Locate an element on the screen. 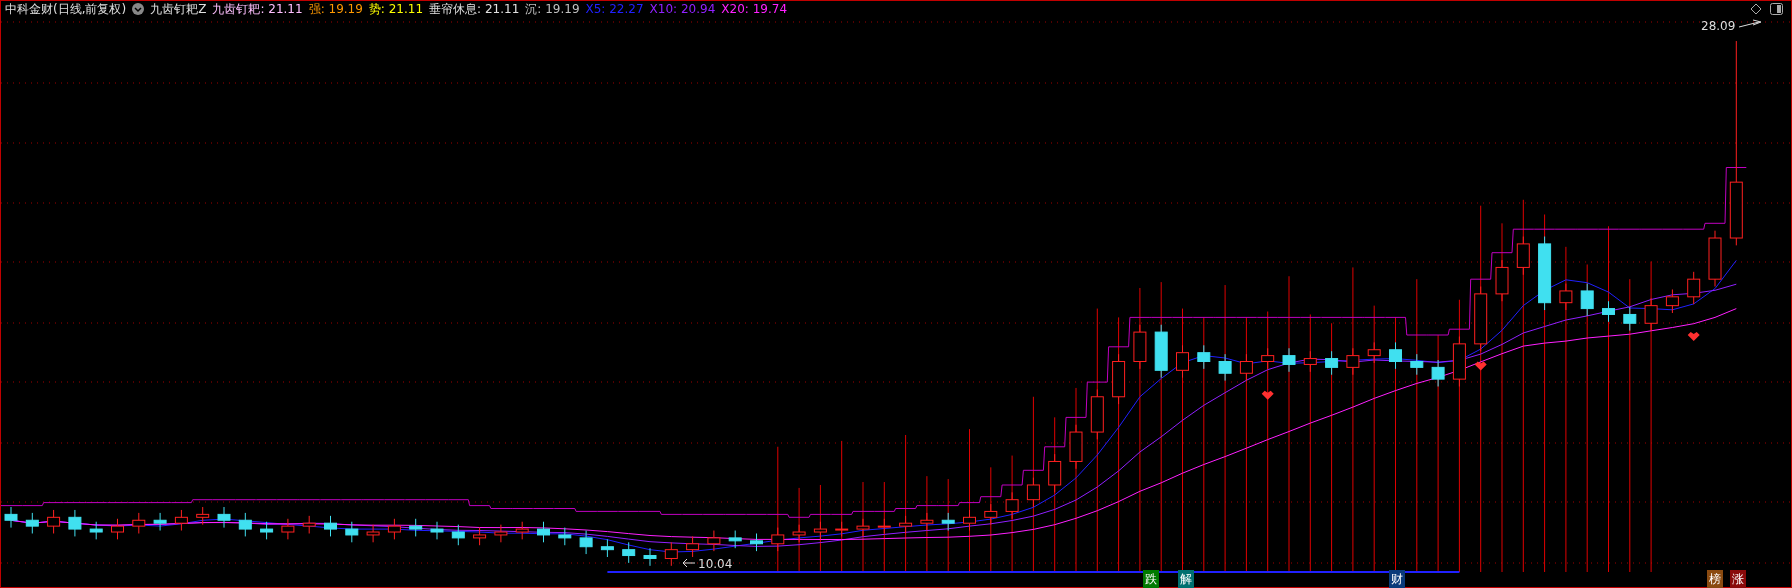 The height and width of the screenshot is (588, 1792). diamond-icon is located at coordinates (1756, 9).